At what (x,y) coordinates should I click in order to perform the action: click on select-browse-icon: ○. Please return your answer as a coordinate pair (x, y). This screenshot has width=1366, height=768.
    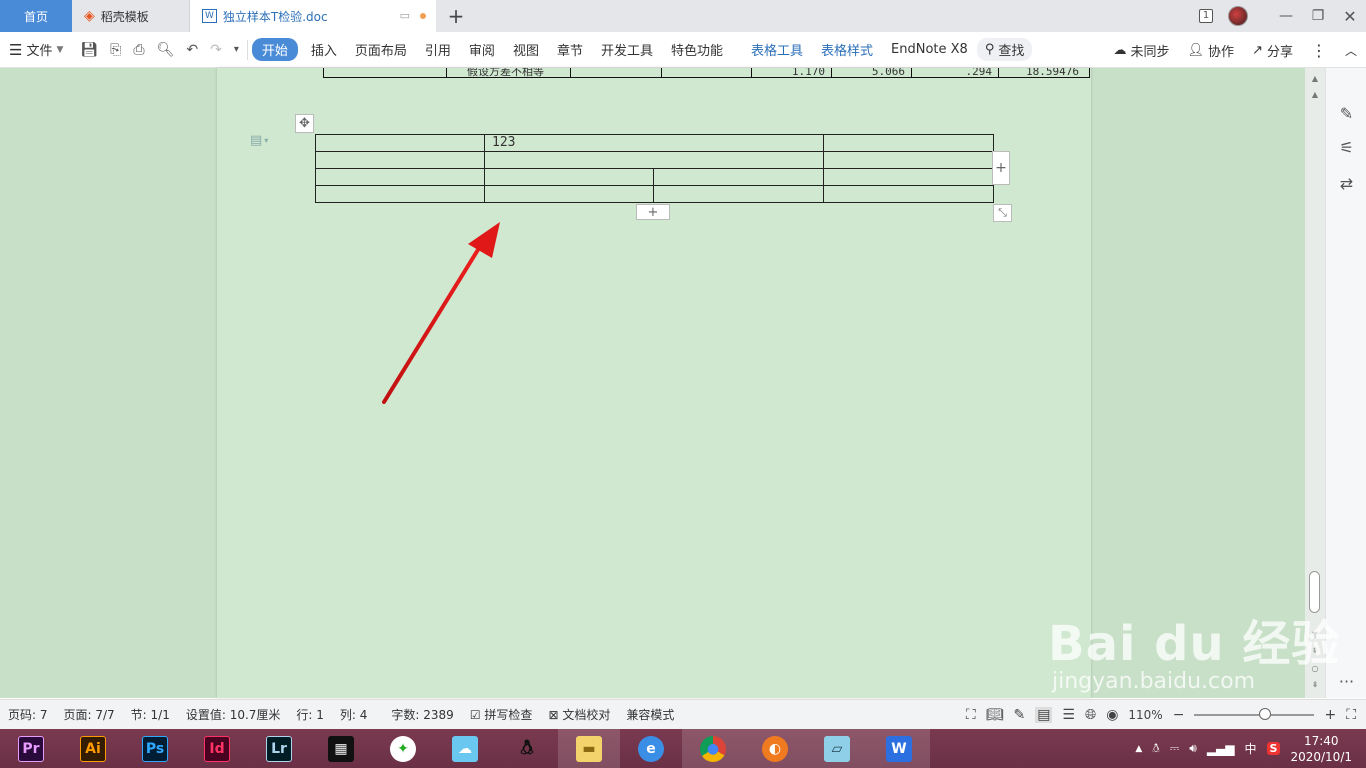
    Looking at the image, I should click on (1315, 668).